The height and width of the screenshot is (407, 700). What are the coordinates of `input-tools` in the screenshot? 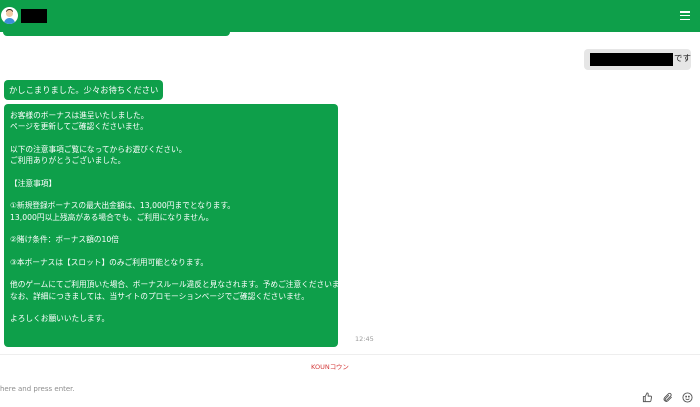 It's located at (665, 393).